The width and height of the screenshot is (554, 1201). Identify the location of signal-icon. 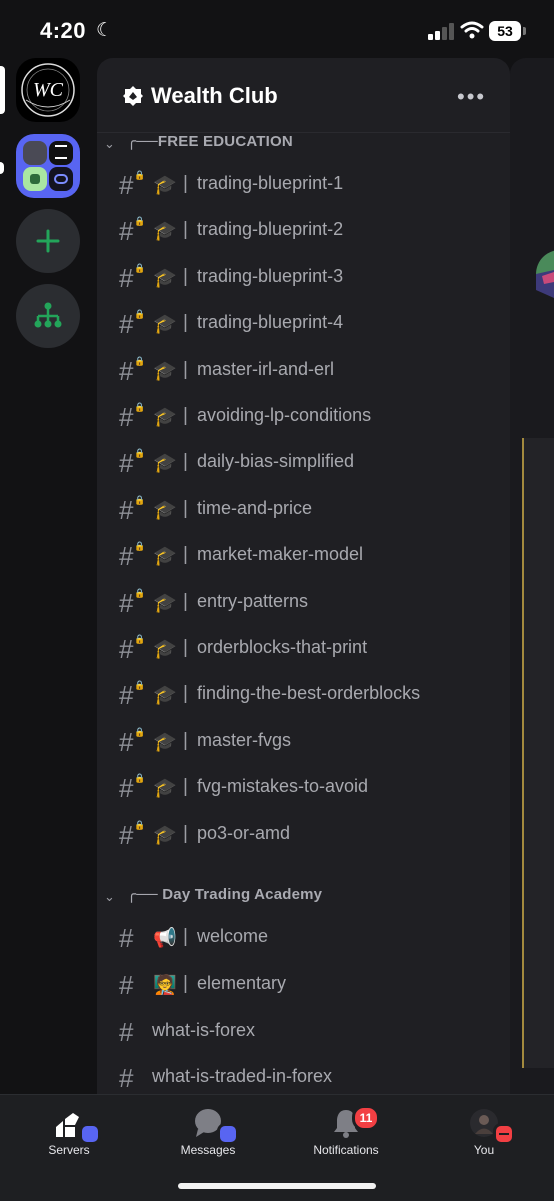
(442, 31).